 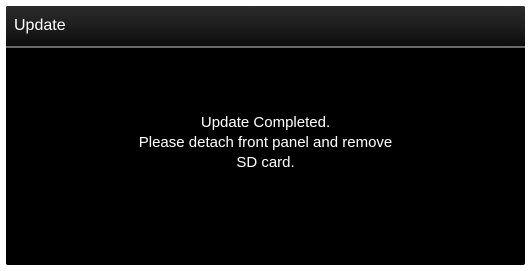 What do you see at coordinates (265, 122) in the screenshot?
I see `message-line-completed: Update Completed.` at bounding box center [265, 122].